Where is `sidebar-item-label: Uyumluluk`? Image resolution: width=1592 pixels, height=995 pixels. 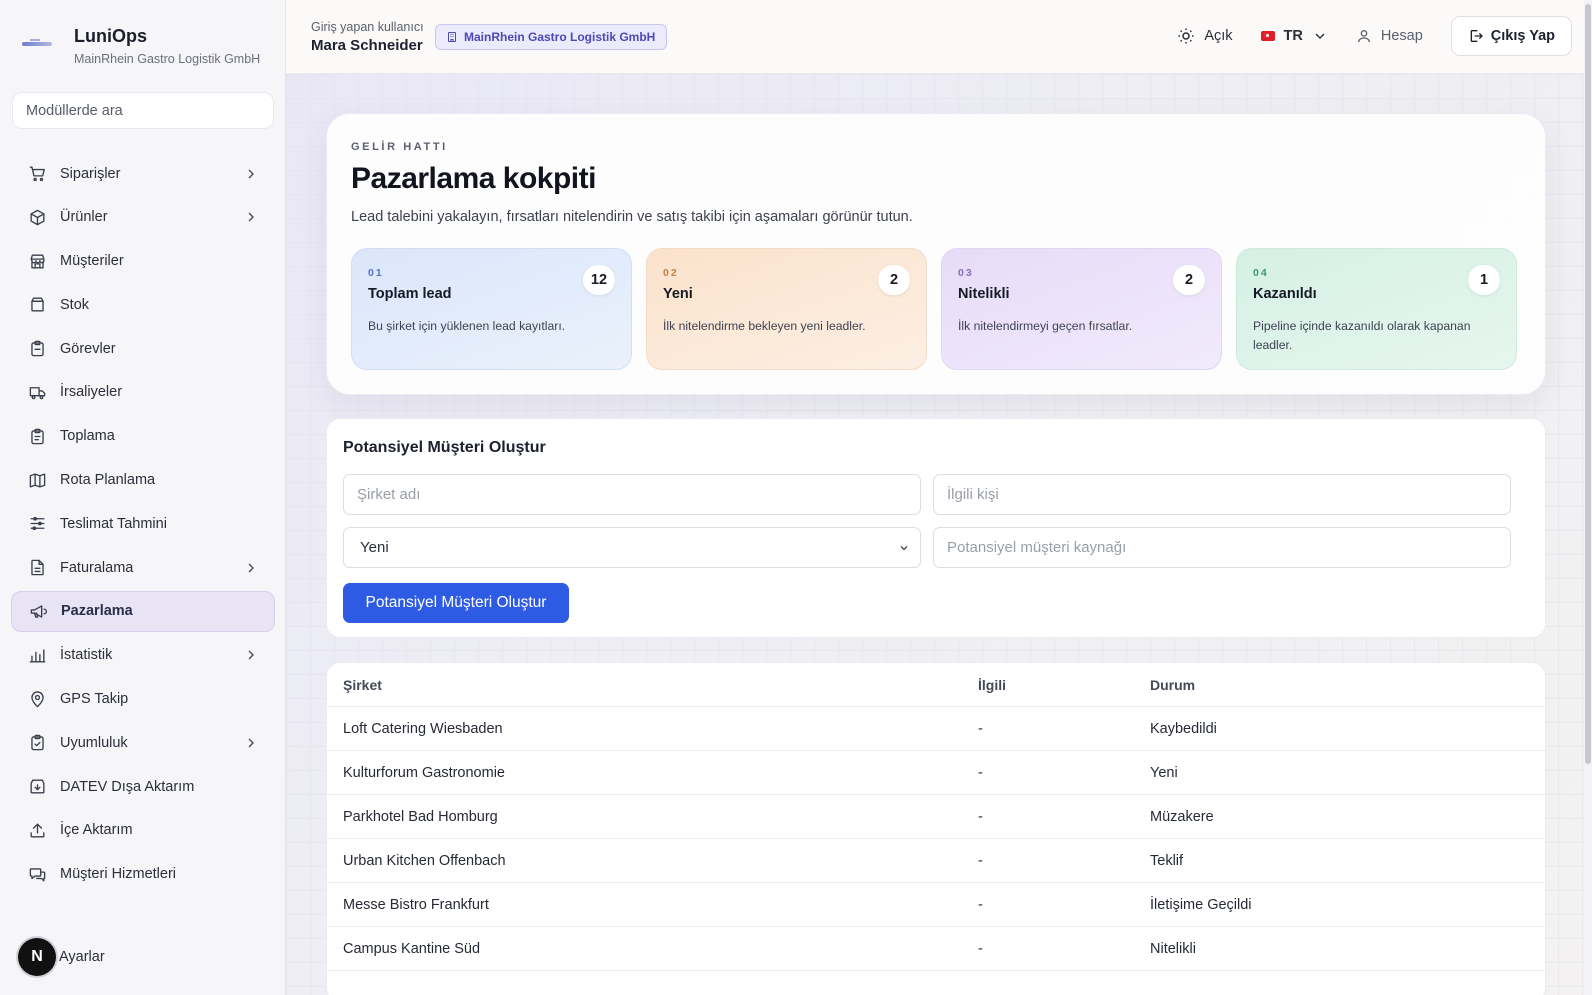
sidebar-item-label: Uyumluluk is located at coordinates (94, 742).